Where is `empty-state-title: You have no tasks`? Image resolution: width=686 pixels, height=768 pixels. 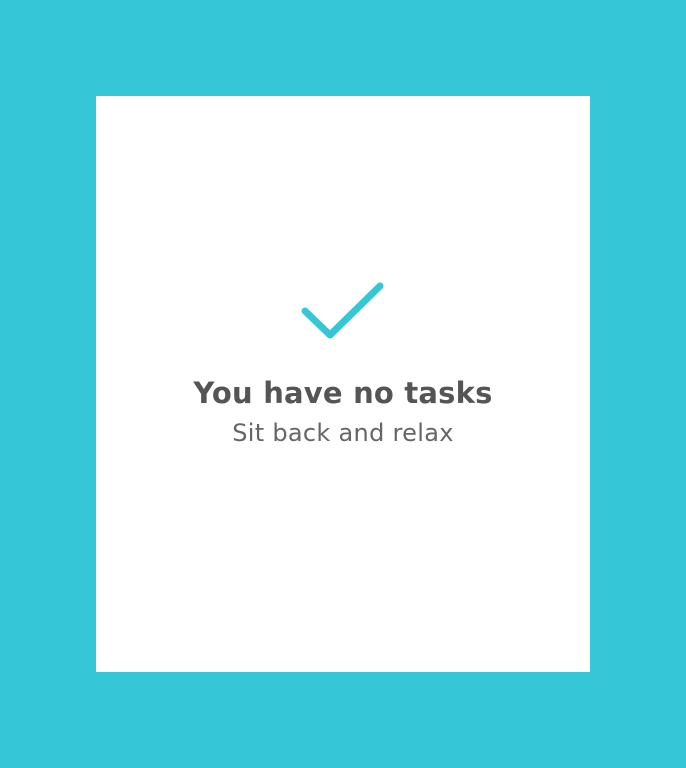 empty-state-title: You have no tasks is located at coordinates (343, 393).